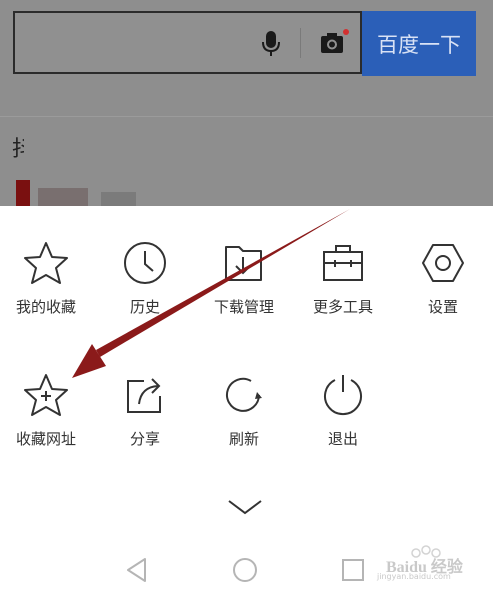  I want to click on menu-item-label: 刷新, so click(243, 439).